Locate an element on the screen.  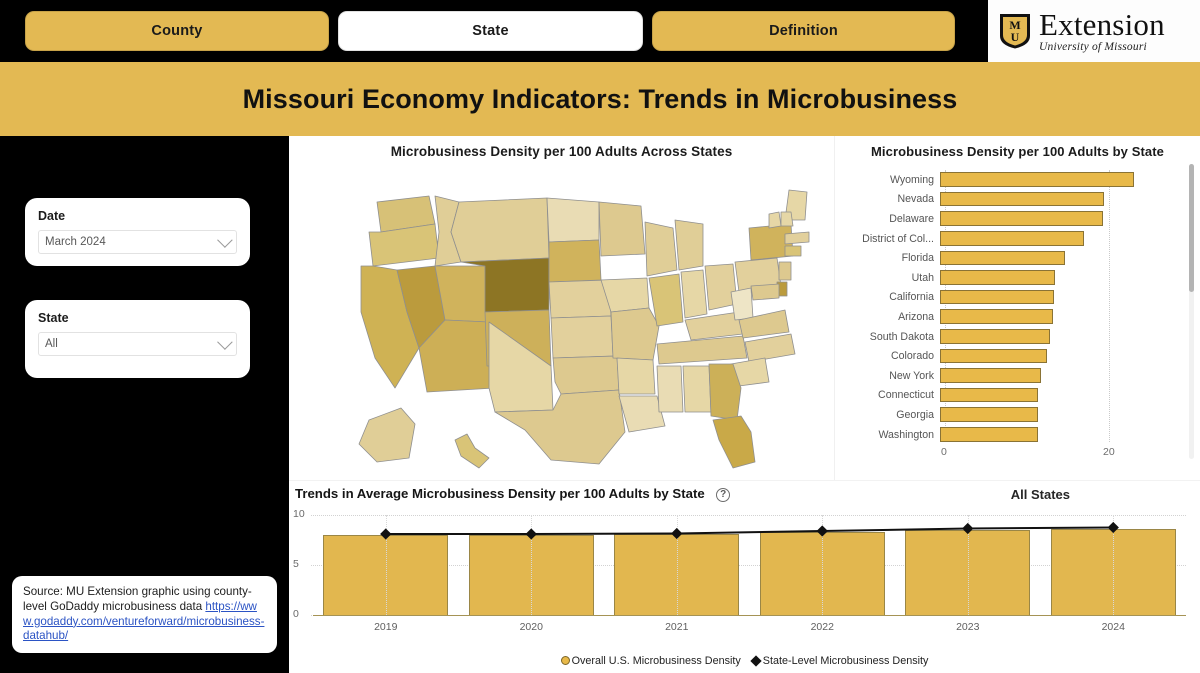
bar-row: New York is located at coordinates (1011, 376).